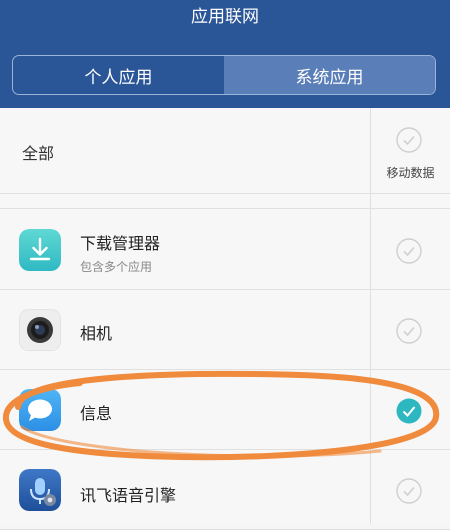 The image size is (450, 530). What do you see at coordinates (225, 201) in the screenshot?
I see `section-gap` at bounding box center [225, 201].